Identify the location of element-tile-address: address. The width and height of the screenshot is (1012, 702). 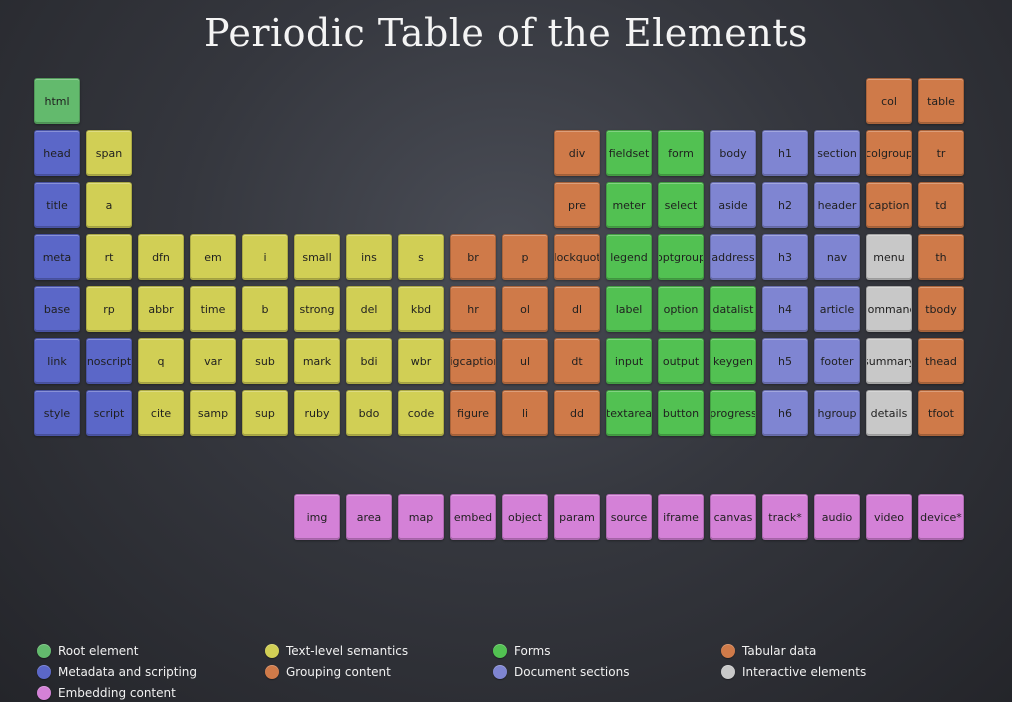
(733, 257).